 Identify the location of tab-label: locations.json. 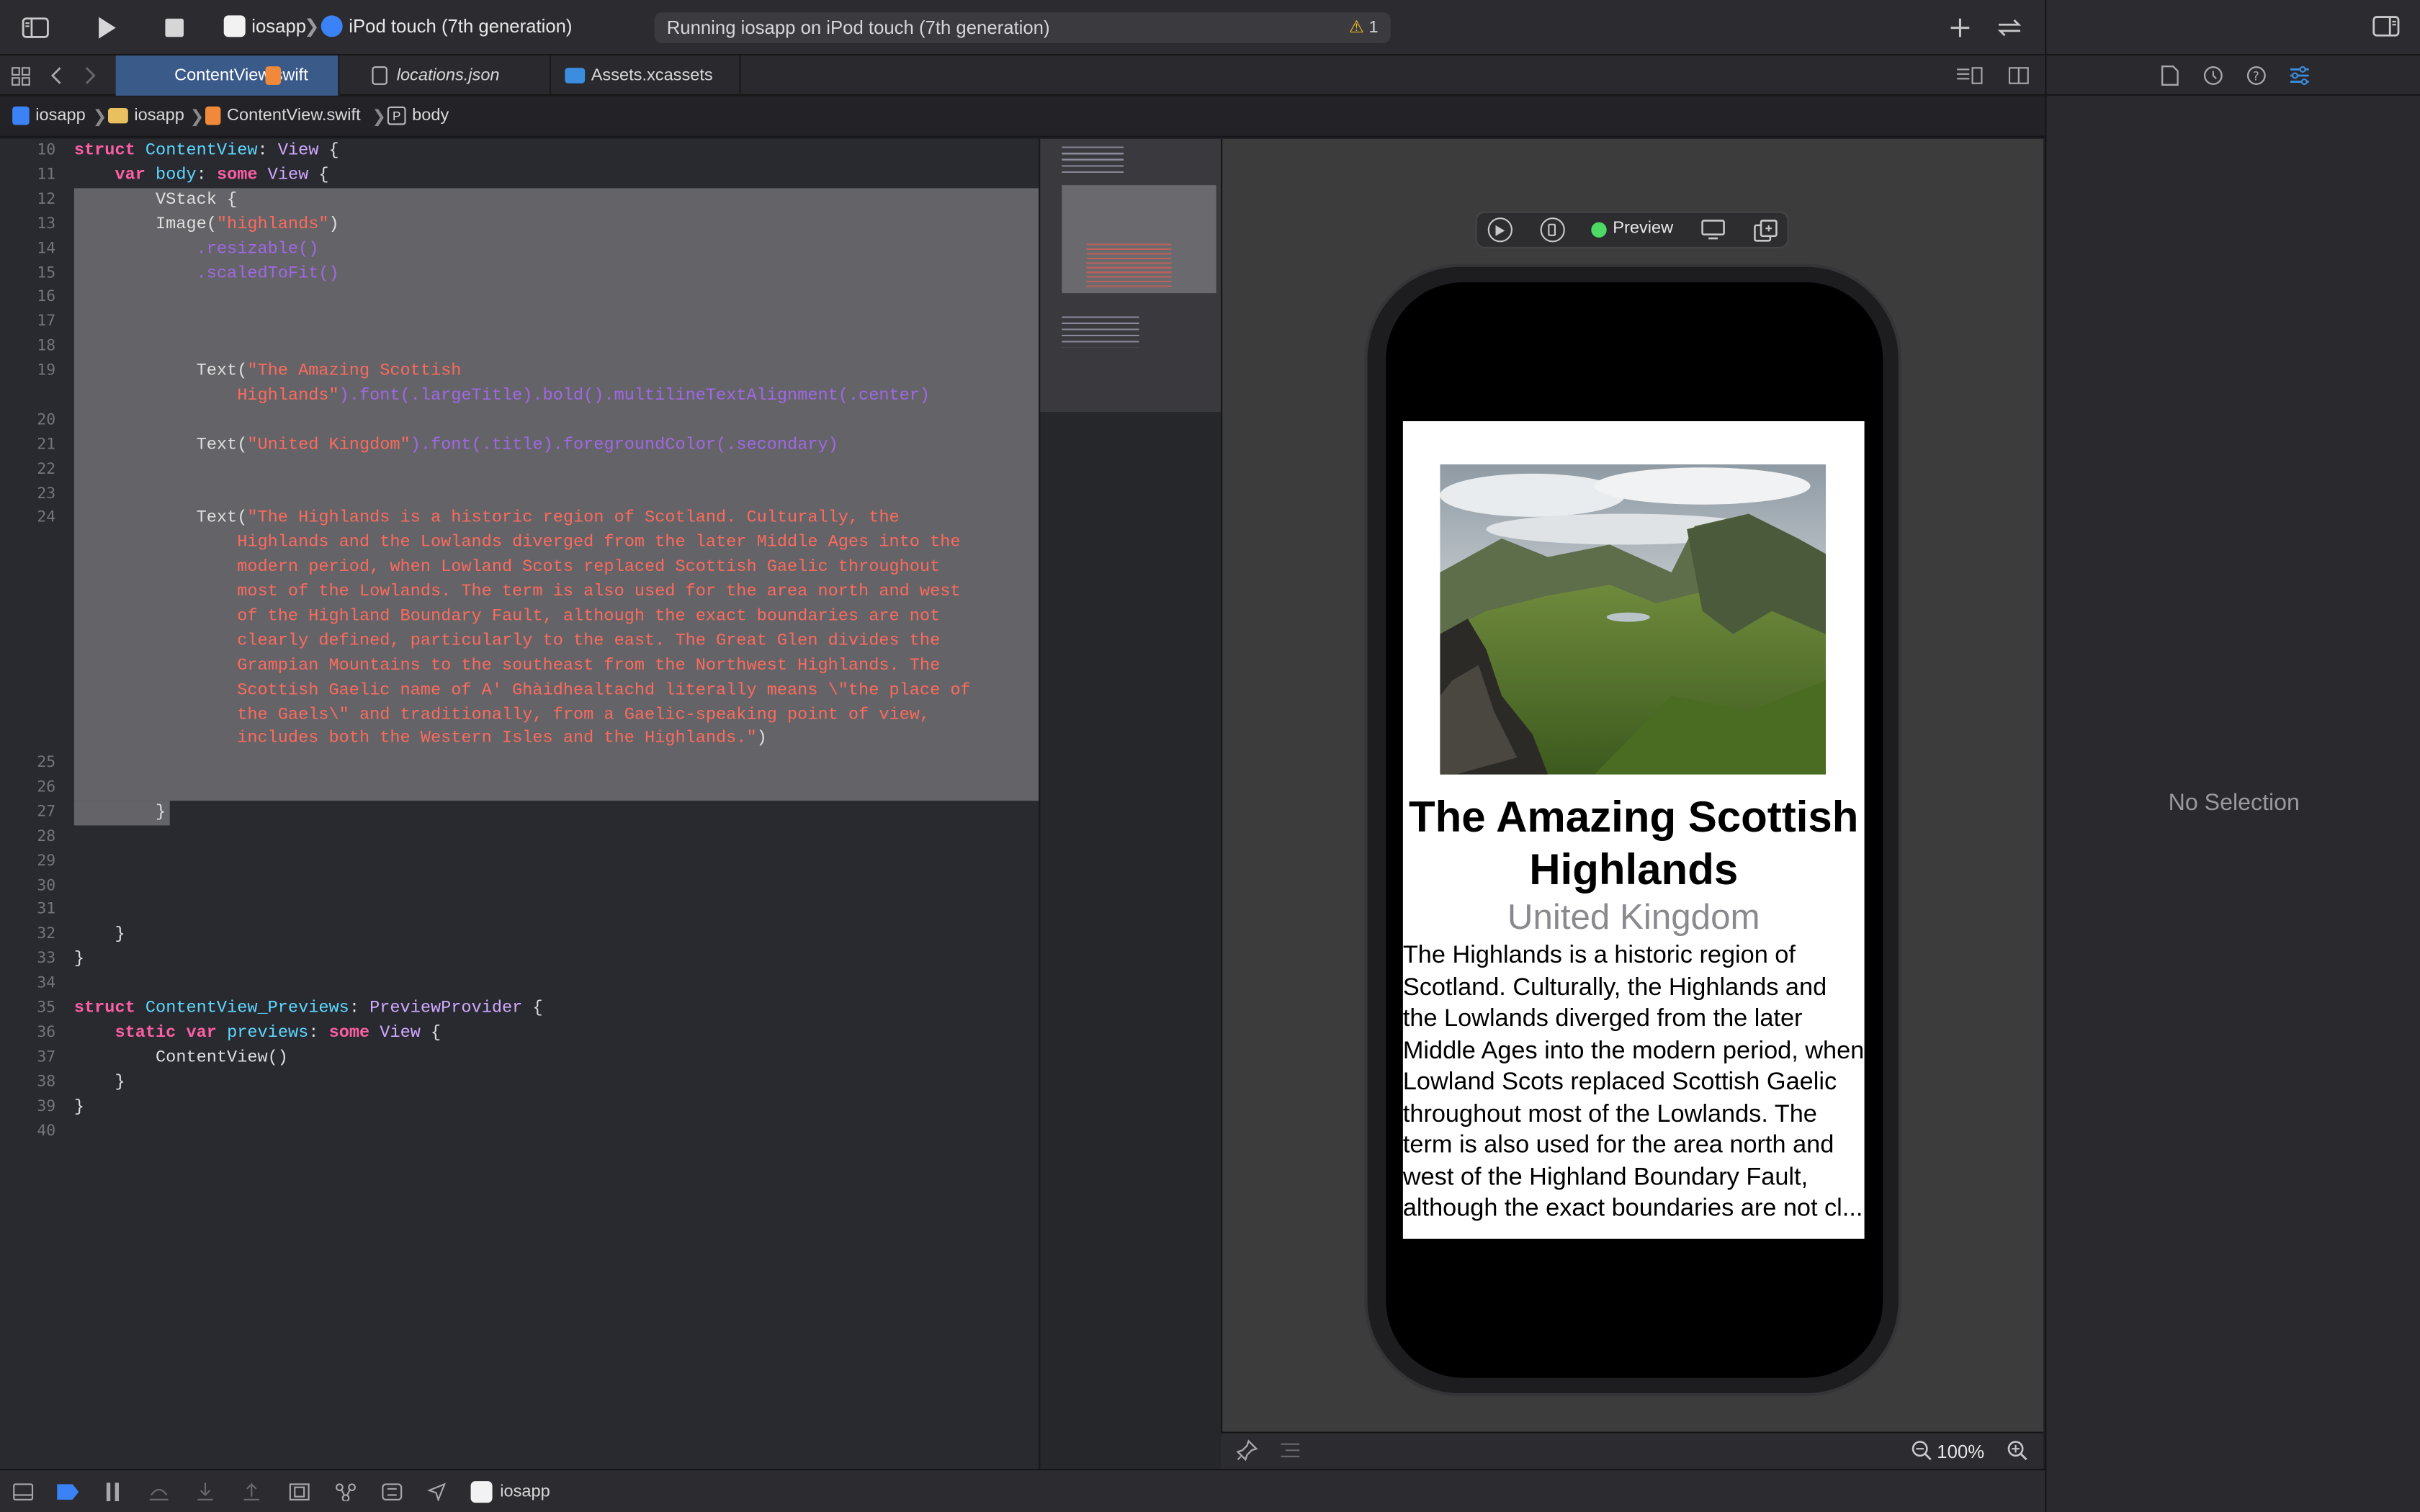
(448, 75).